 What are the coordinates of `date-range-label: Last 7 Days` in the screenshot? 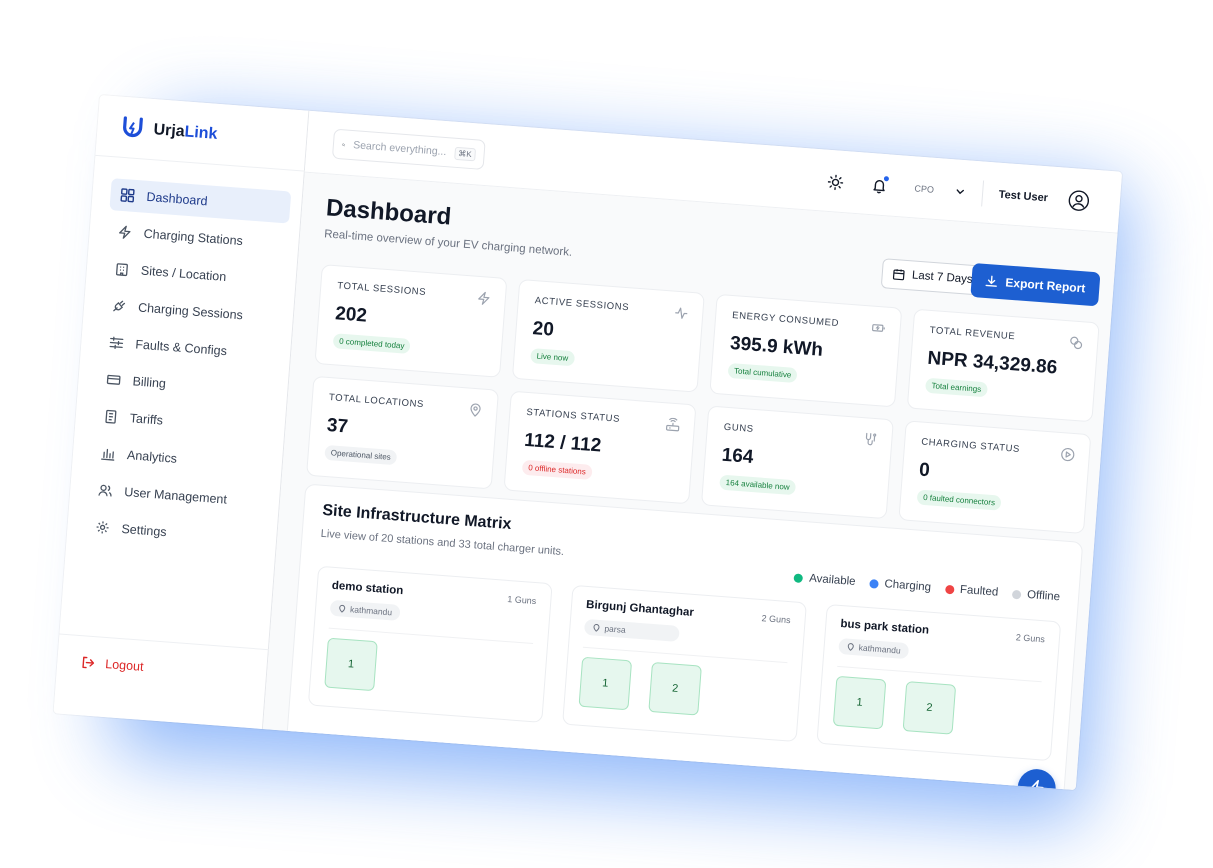 It's located at (942, 277).